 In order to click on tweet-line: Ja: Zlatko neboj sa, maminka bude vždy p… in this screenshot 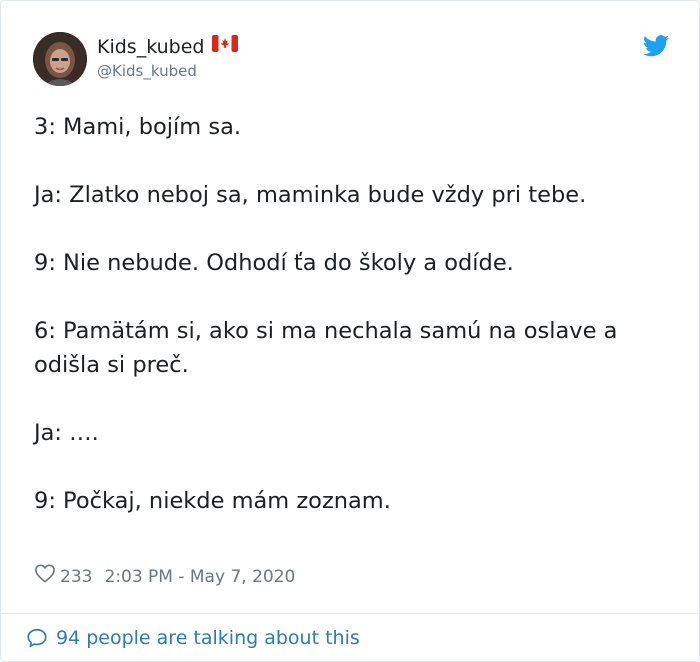, I will do `click(310, 195)`.